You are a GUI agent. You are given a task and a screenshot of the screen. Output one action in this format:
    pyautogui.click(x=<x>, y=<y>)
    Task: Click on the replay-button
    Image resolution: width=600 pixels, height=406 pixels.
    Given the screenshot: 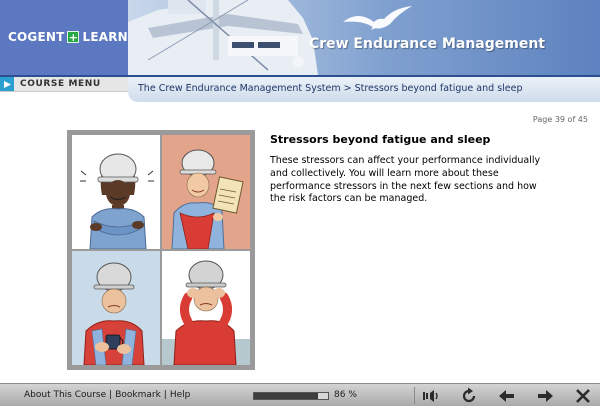 What is the action you would take?
    pyautogui.click(x=469, y=395)
    